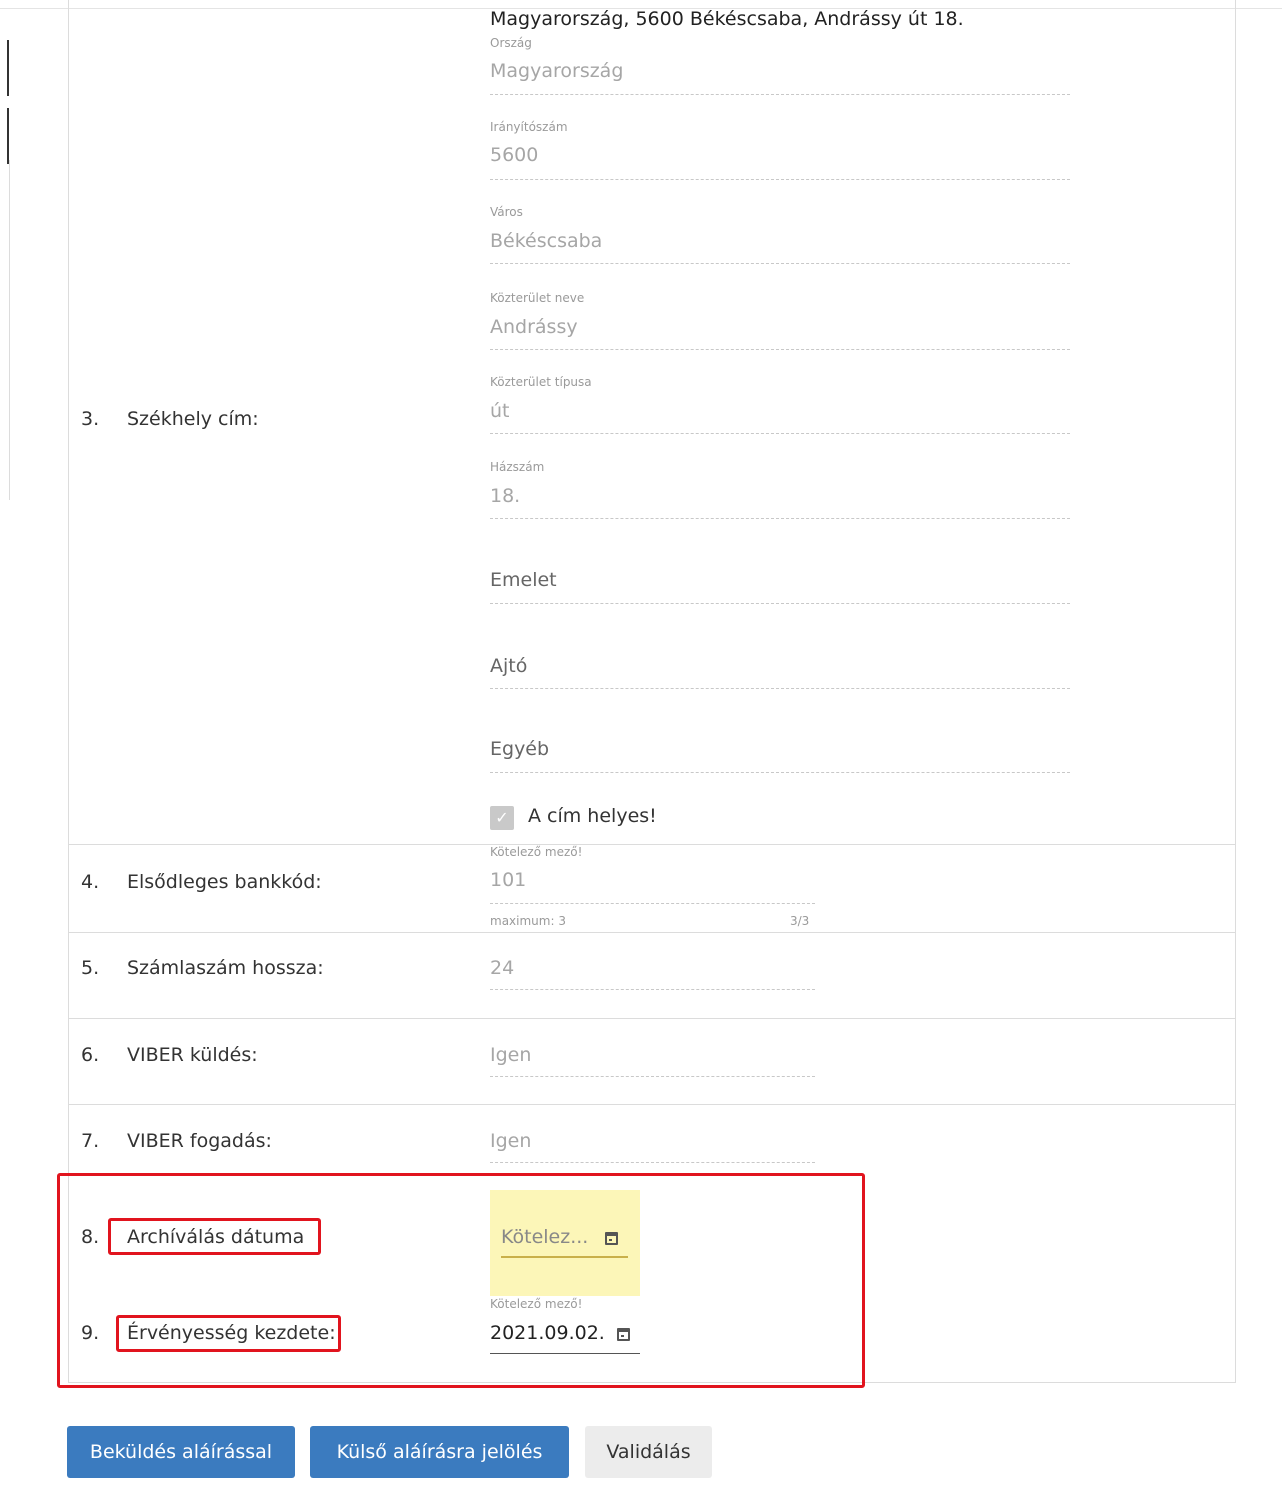 The image size is (1282, 1488). What do you see at coordinates (199, 1141) in the screenshot?
I see `row-label-viber-receive: VIBER fogadás:` at bounding box center [199, 1141].